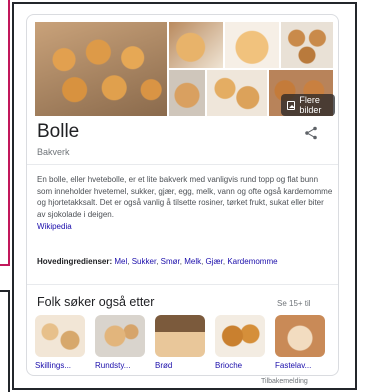 Image resolution: width=368 pixels, height=392 pixels. I want to click on wikipedia-link: Wikipedia, so click(185, 227).